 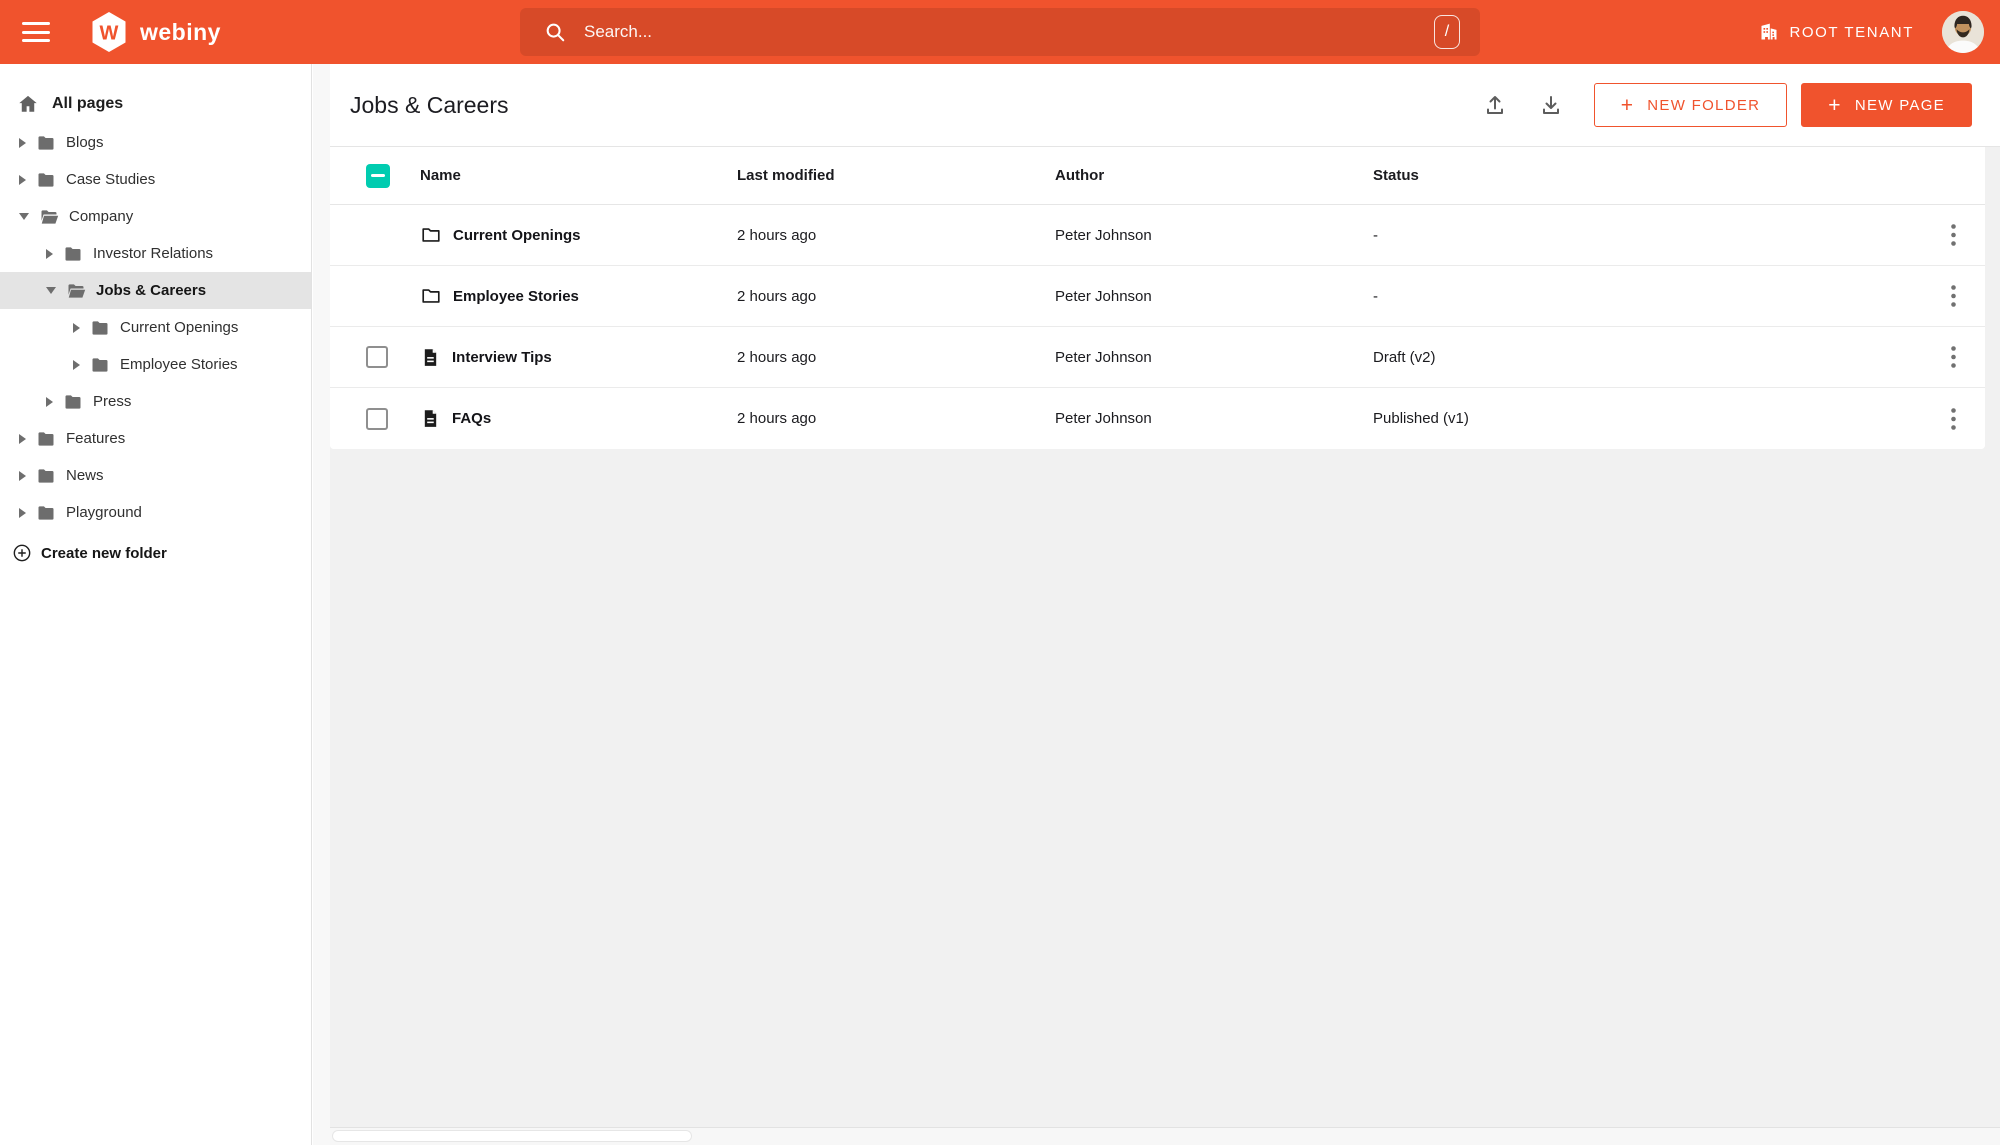 What do you see at coordinates (1963, 32) in the screenshot?
I see `avatar` at bounding box center [1963, 32].